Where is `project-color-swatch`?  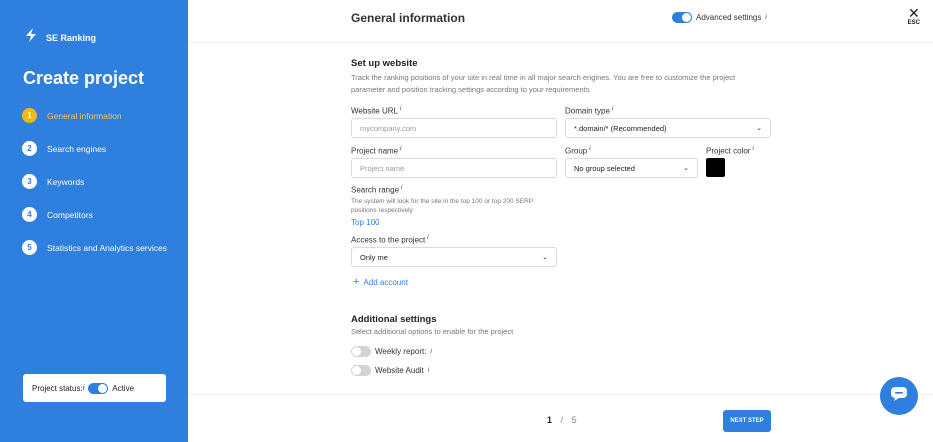 project-color-swatch is located at coordinates (715, 167).